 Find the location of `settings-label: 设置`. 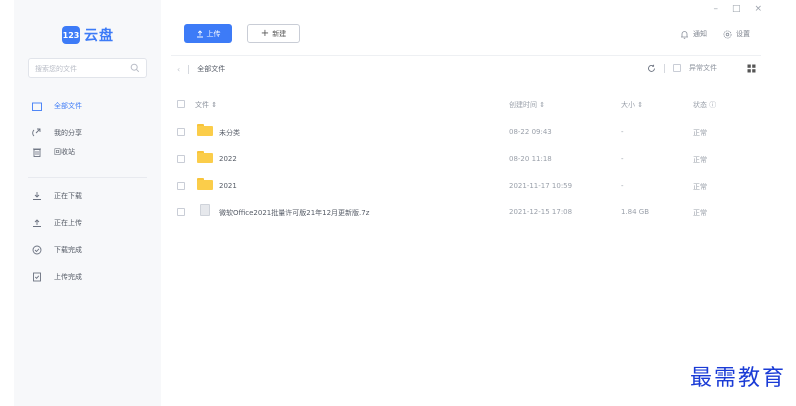

settings-label: 设置 is located at coordinates (743, 34).